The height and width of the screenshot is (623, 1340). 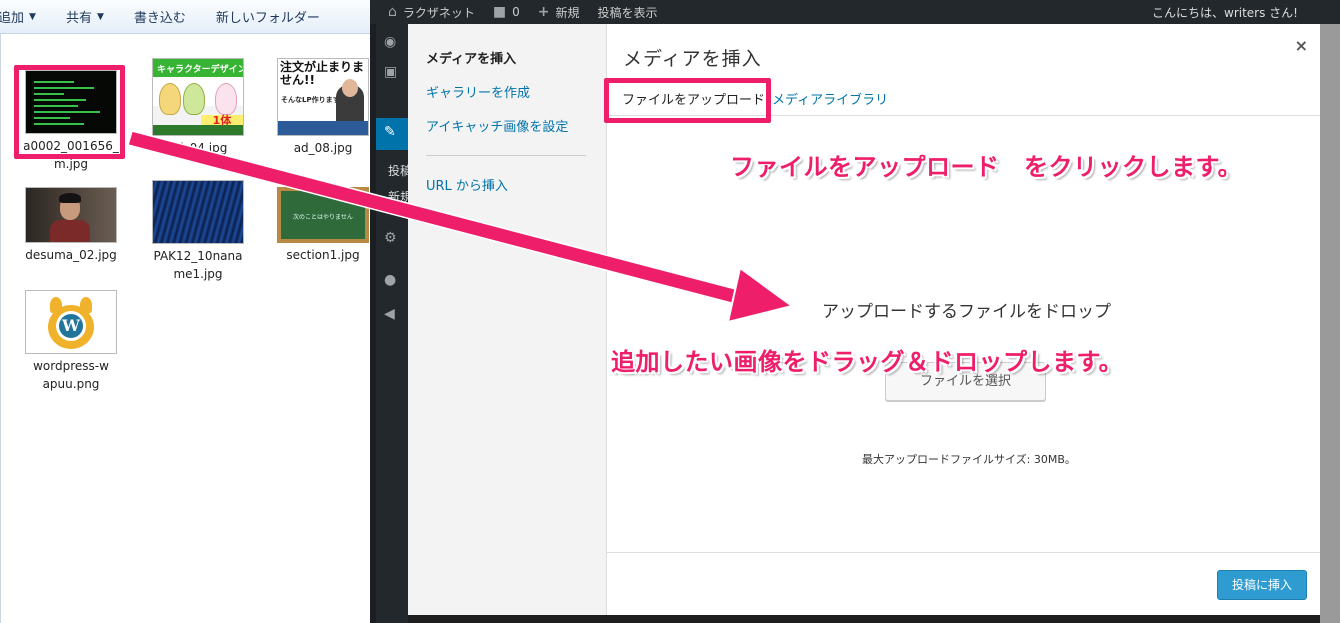 What do you see at coordinates (516, 12) in the screenshot?
I see `comments-count: 0` at bounding box center [516, 12].